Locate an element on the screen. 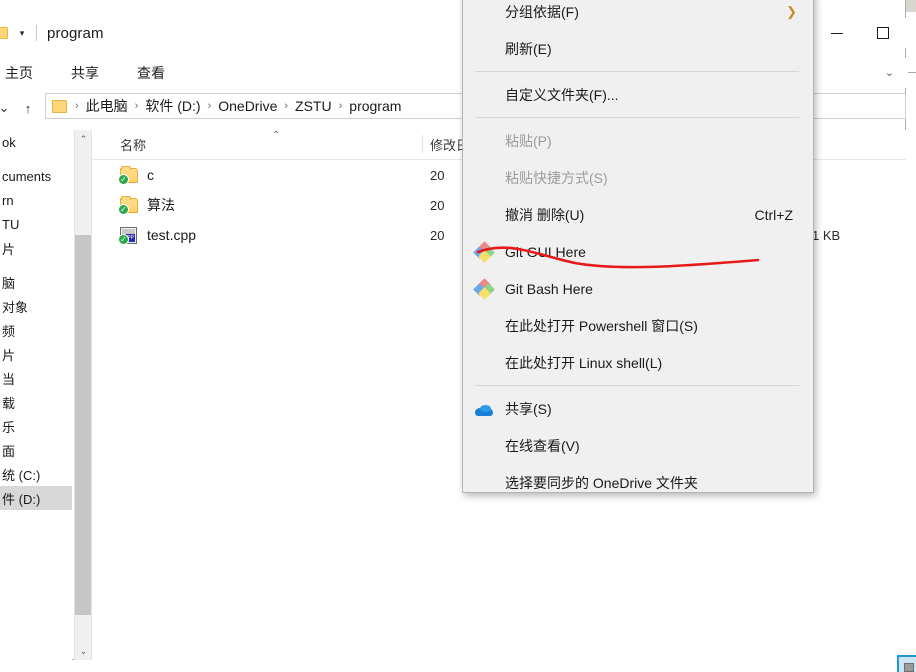 The image size is (916, 672). sidebar-item-label: cuments is located at coordinates (27, 176).